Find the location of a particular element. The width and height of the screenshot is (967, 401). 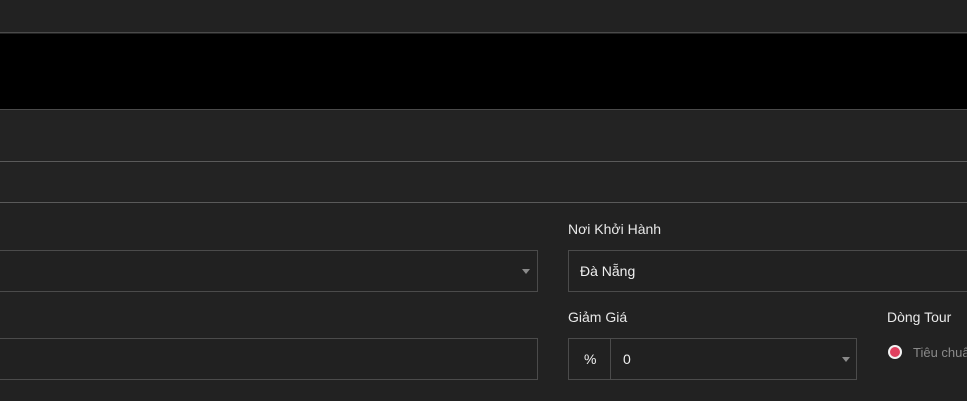

top-toolbar-band is located at coordinates (483, 16).